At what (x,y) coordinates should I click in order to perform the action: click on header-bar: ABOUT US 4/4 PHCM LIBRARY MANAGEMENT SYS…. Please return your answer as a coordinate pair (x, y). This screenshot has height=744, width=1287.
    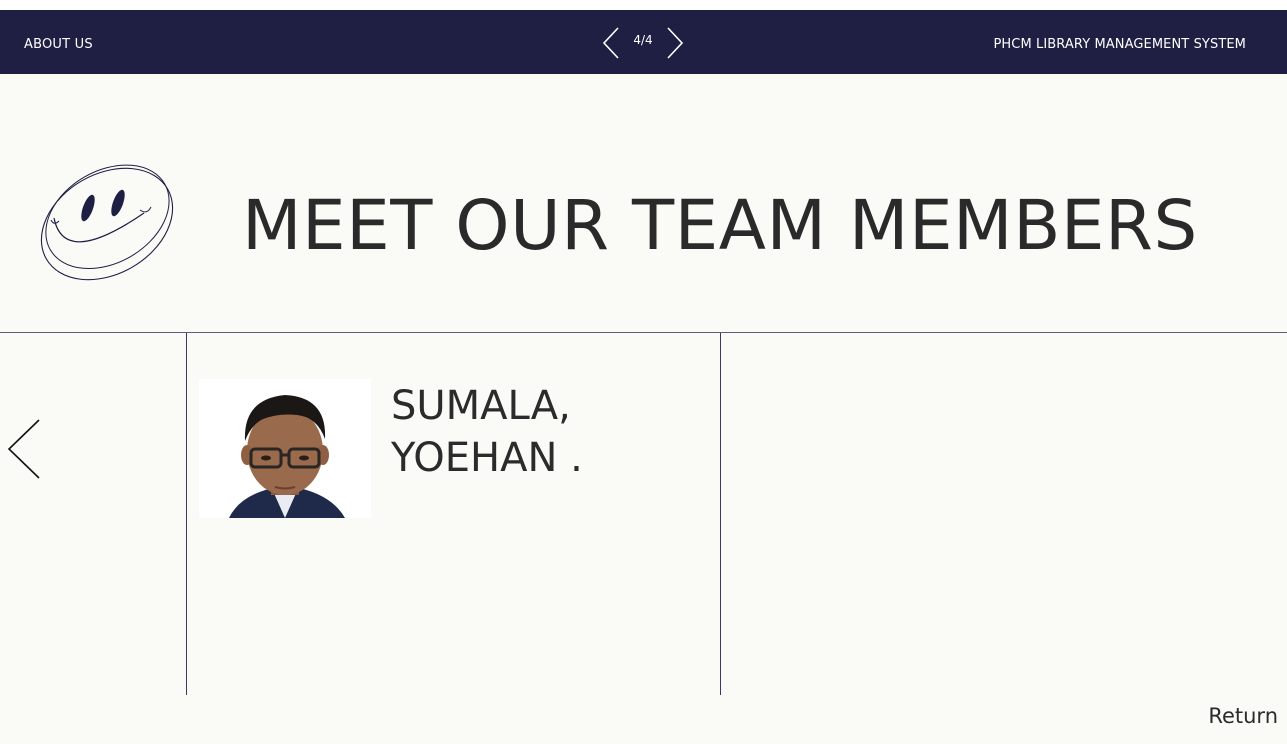
    Looking at the image, I should click on (643, 42).